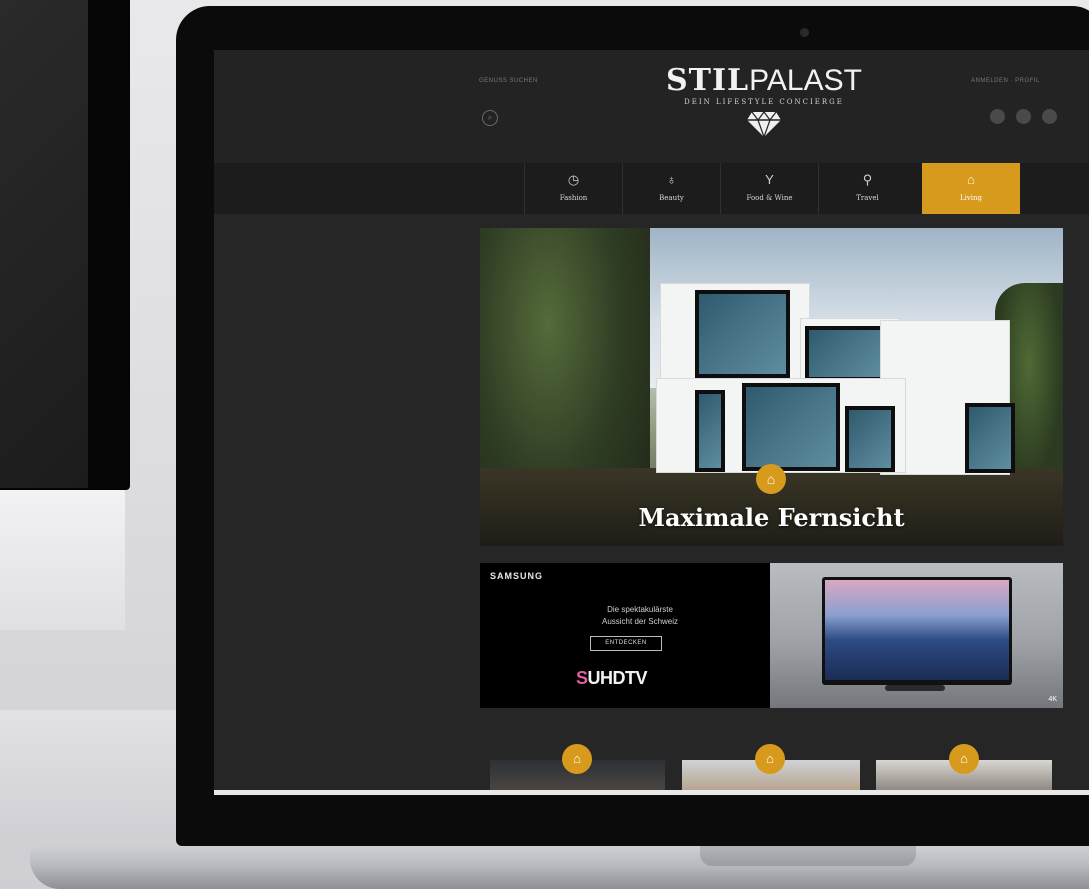 The width and height of the screenshot is (1089, 889). Describe the element at coordinates (915, 688) in the screenshot. I see `tv-stand` at that location.